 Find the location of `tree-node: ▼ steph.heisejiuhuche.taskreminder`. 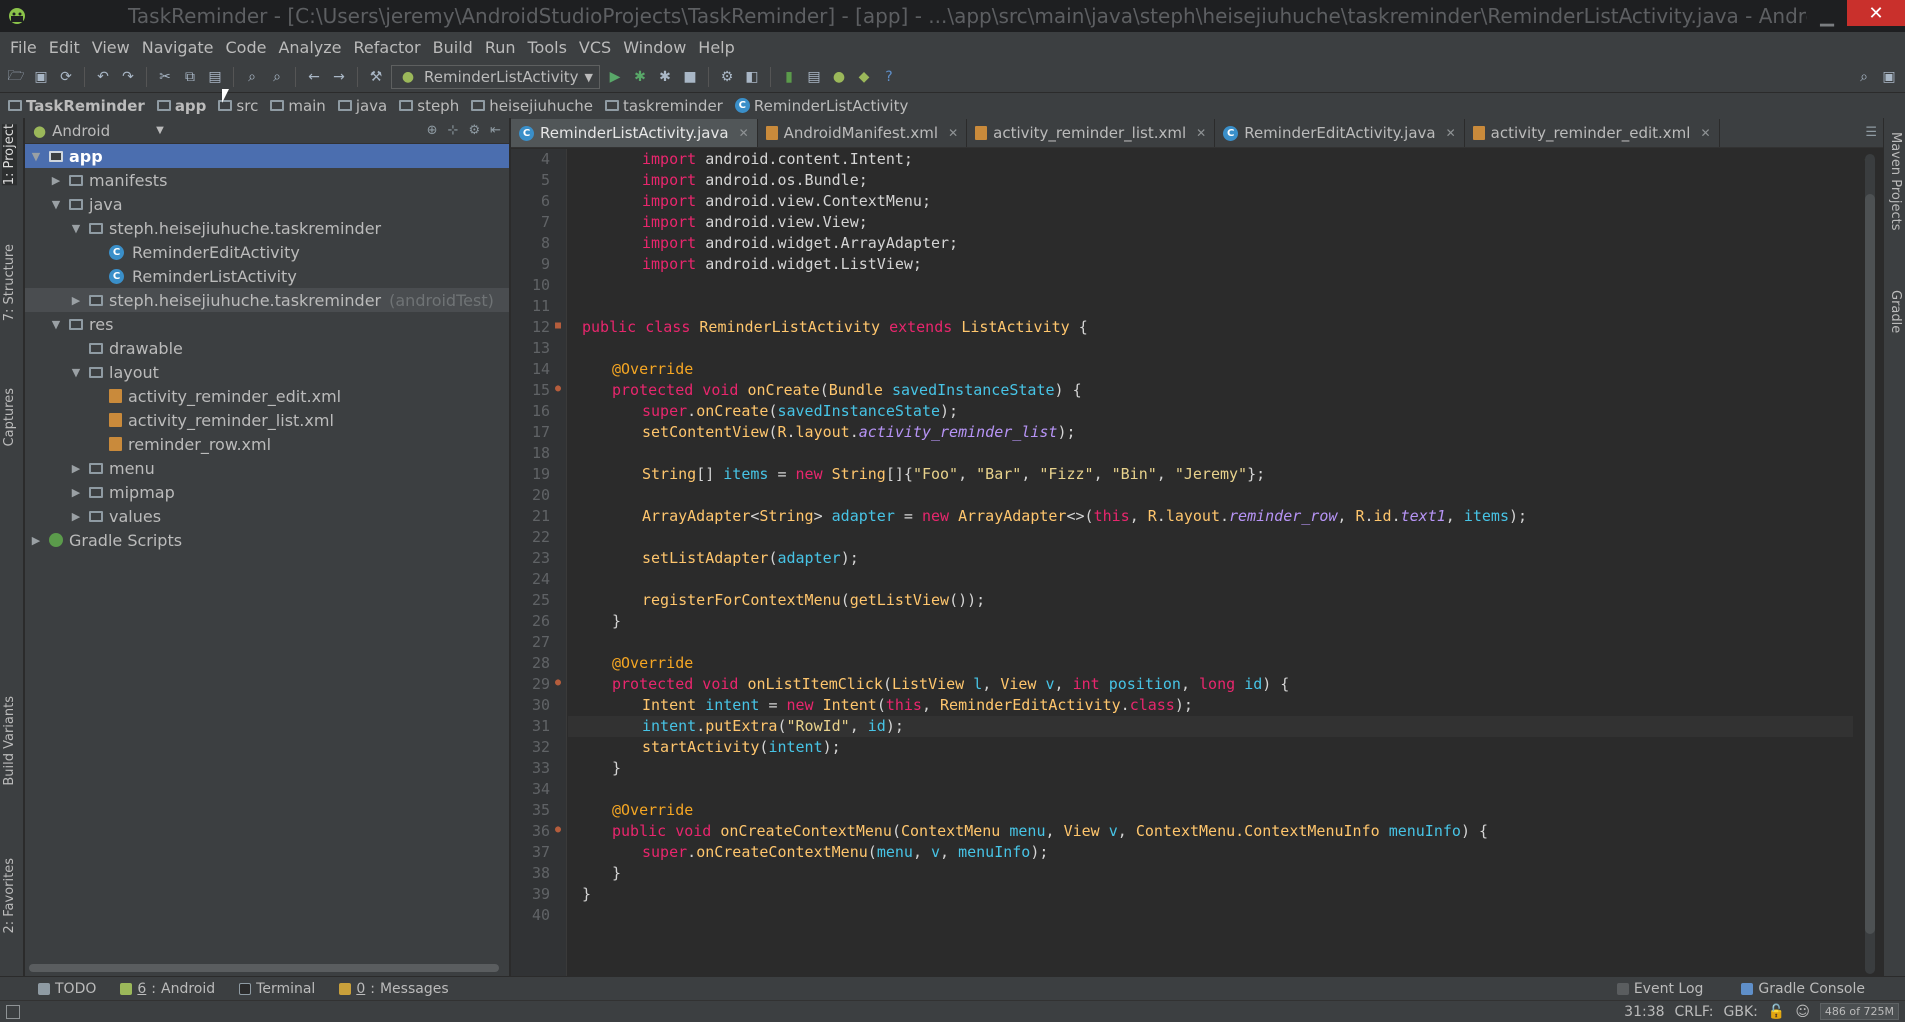

tree-node: ▼ steph.heisejiuhuche.taskreminder is located at coordinates (267, 228).